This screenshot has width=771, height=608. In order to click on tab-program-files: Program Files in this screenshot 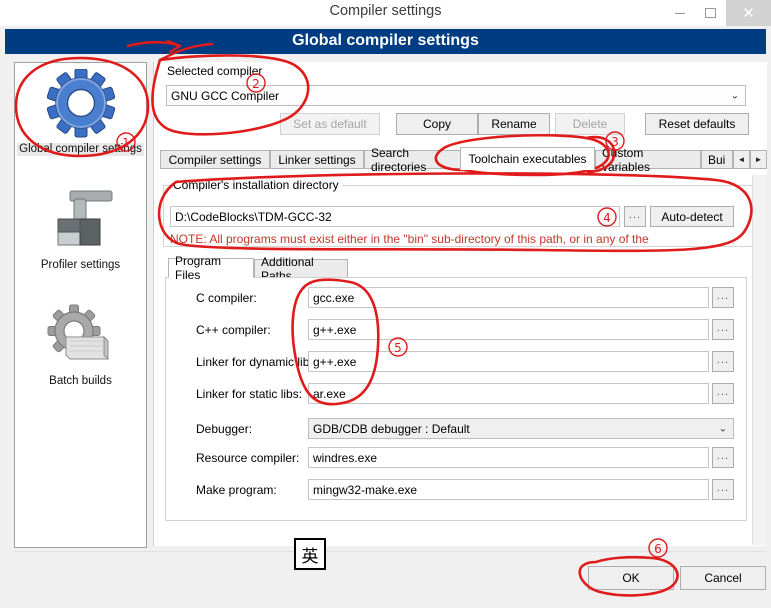, I will do `click(211, 268)`.